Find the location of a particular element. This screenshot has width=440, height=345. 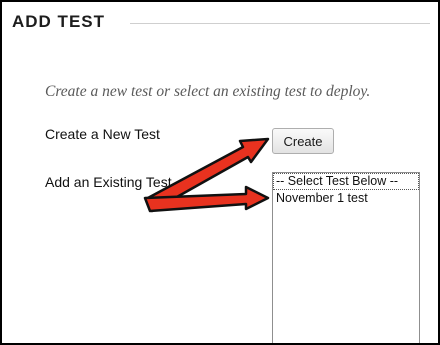

create-button: Create is located at coordinates (303, 141).